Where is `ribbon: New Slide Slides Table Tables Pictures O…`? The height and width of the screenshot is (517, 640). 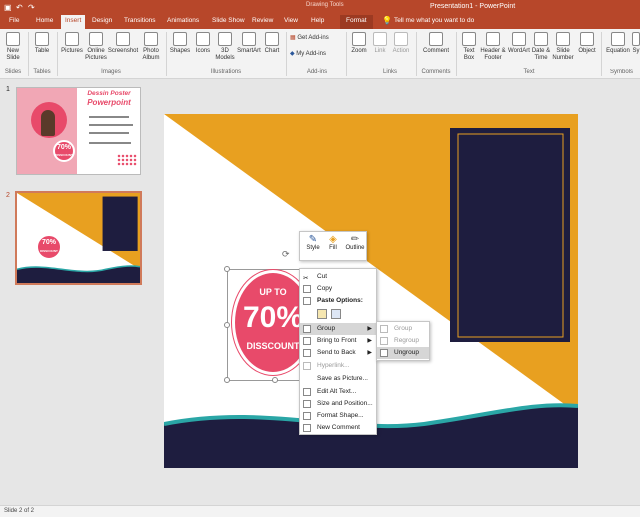
ribbon: New Slide Slides Table Tables Pictures O… is located at coordinates (320, 54).